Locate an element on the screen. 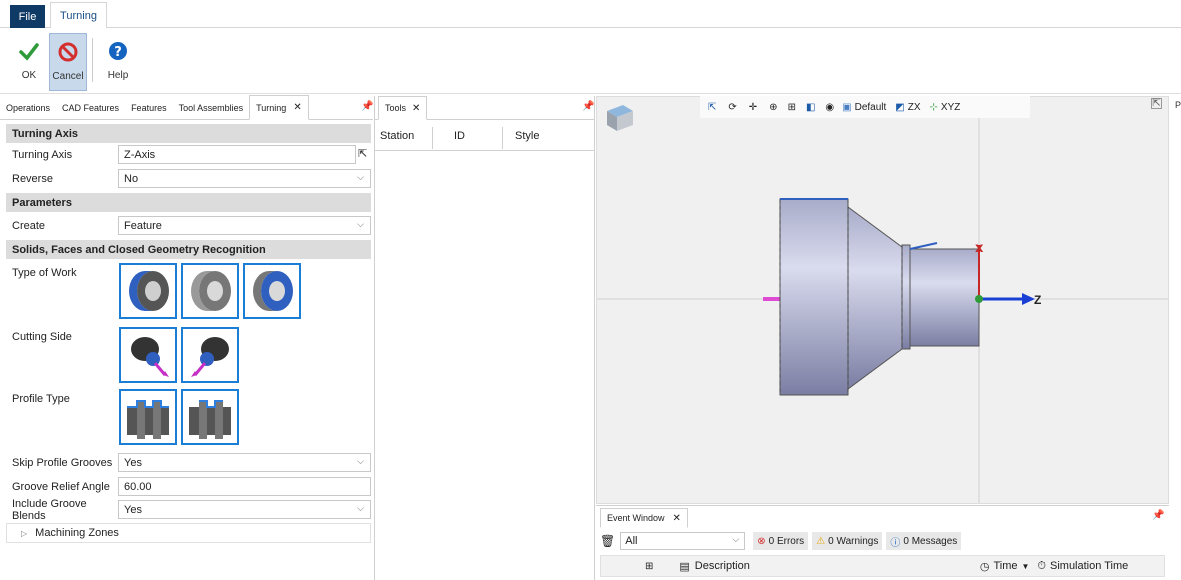  profile-option-outer is located at coordinates (148, 417).